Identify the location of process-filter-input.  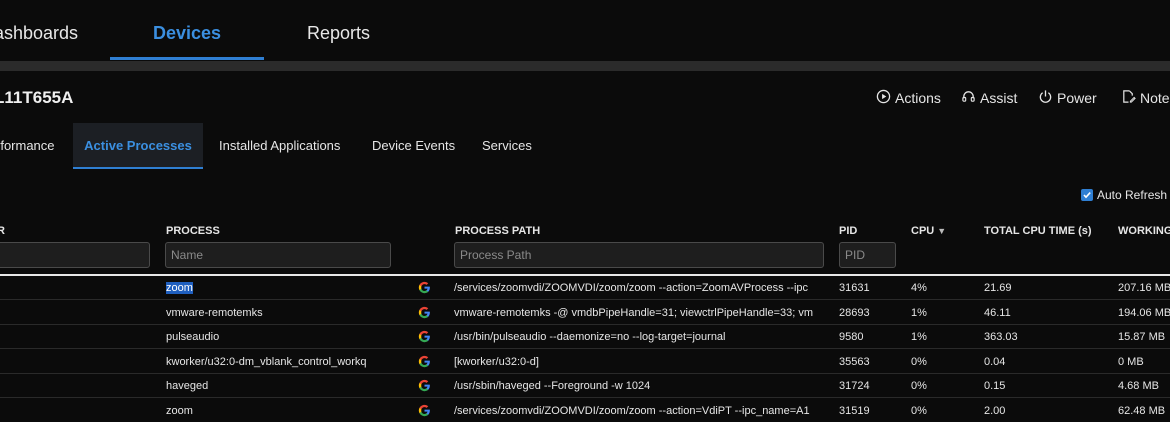
(278, 255).